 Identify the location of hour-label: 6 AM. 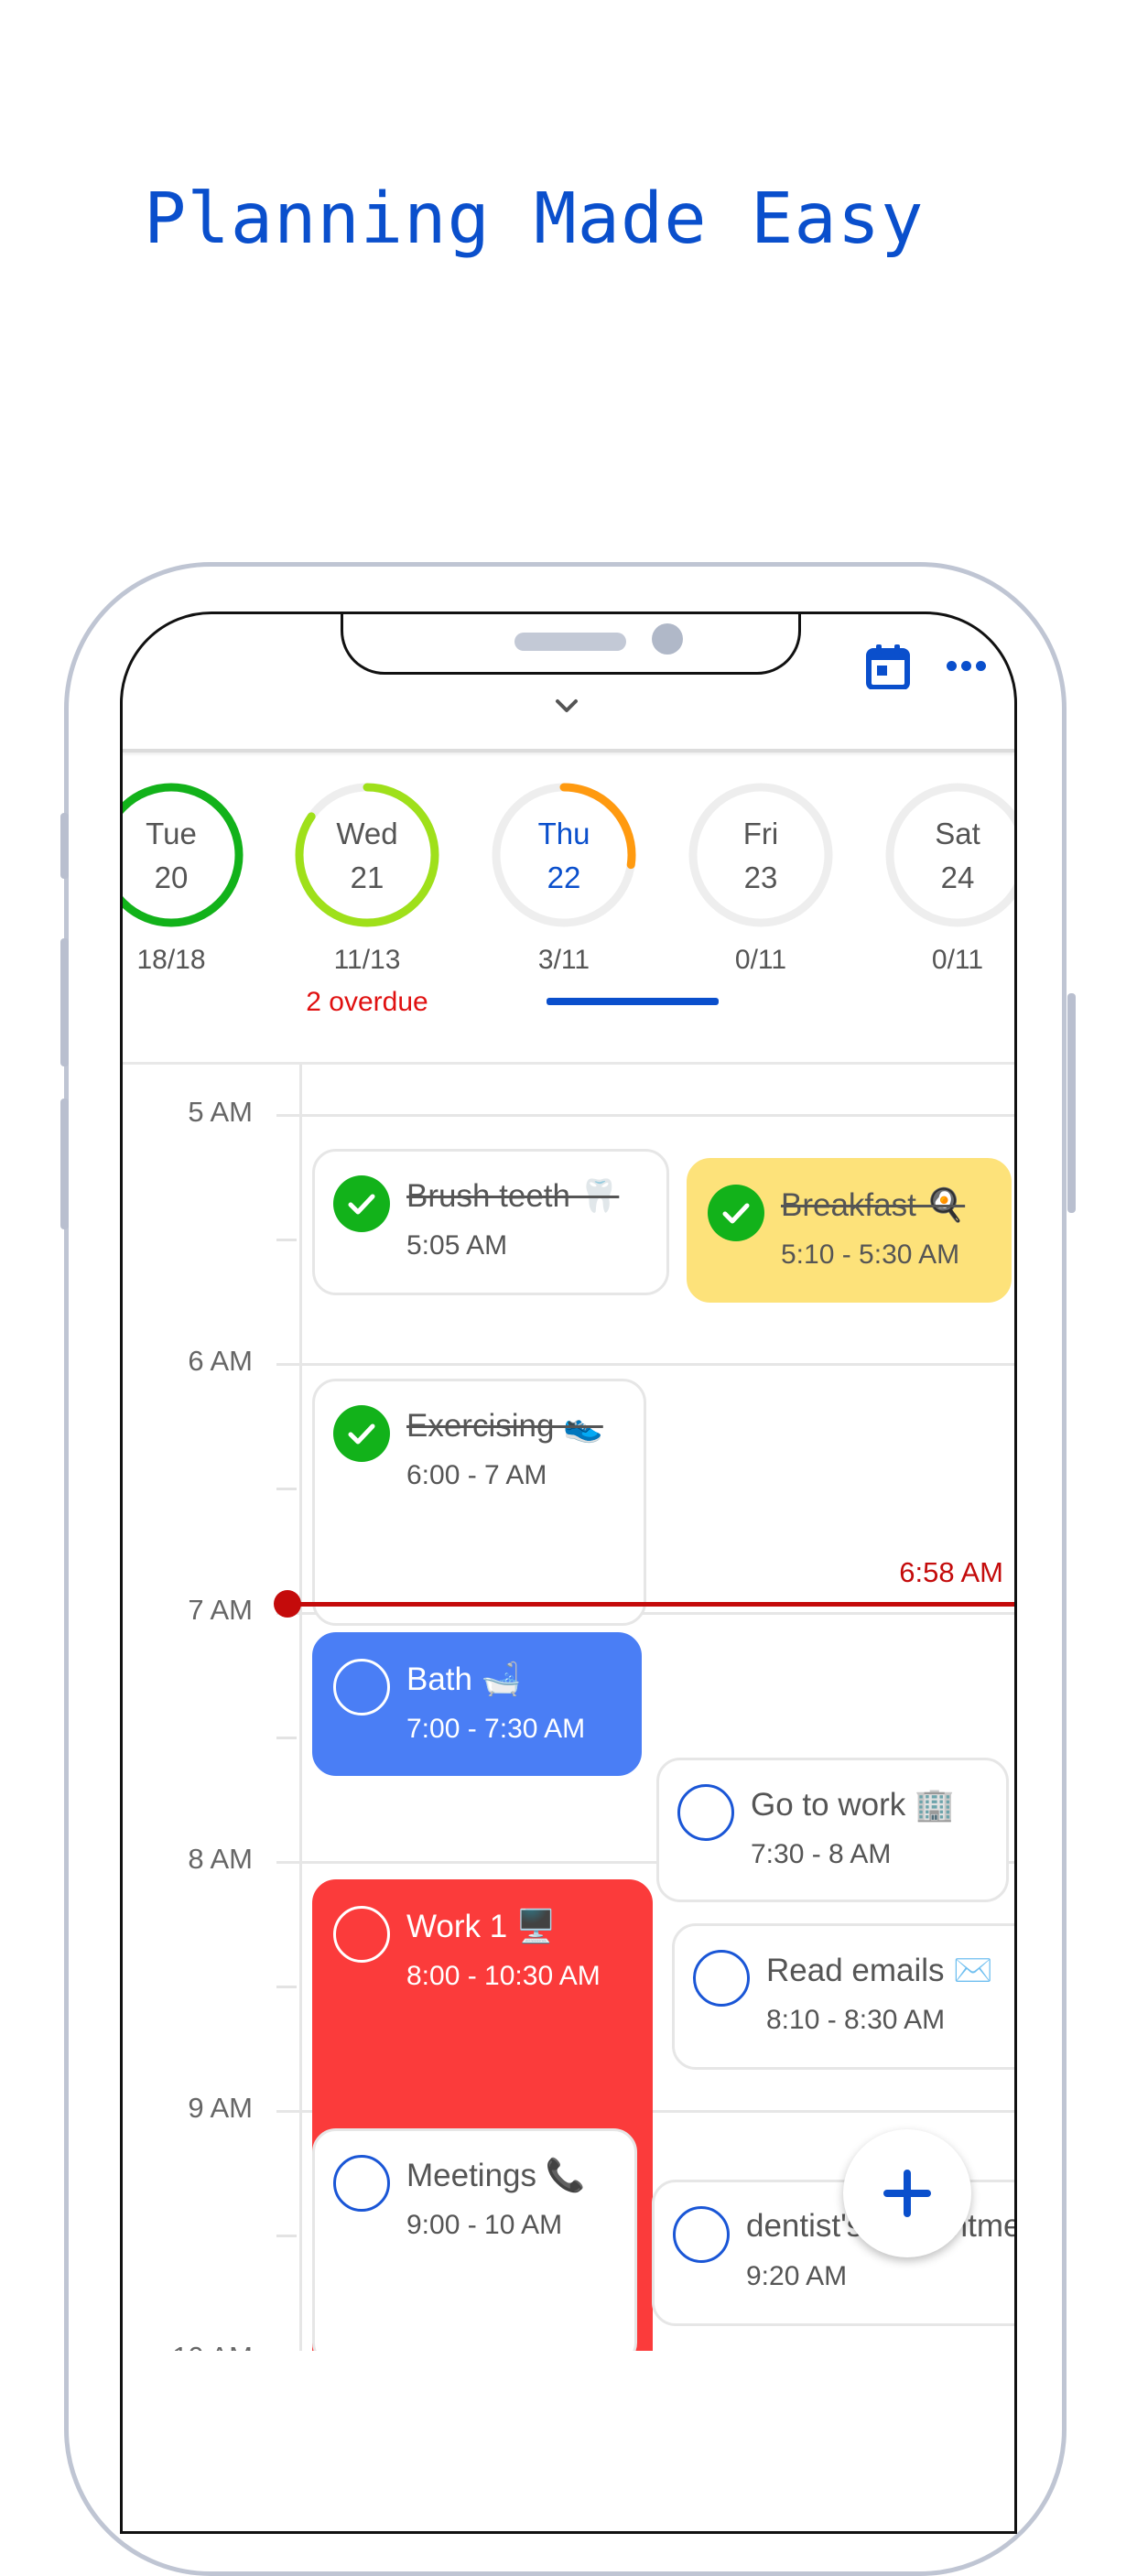
(220, 1361).